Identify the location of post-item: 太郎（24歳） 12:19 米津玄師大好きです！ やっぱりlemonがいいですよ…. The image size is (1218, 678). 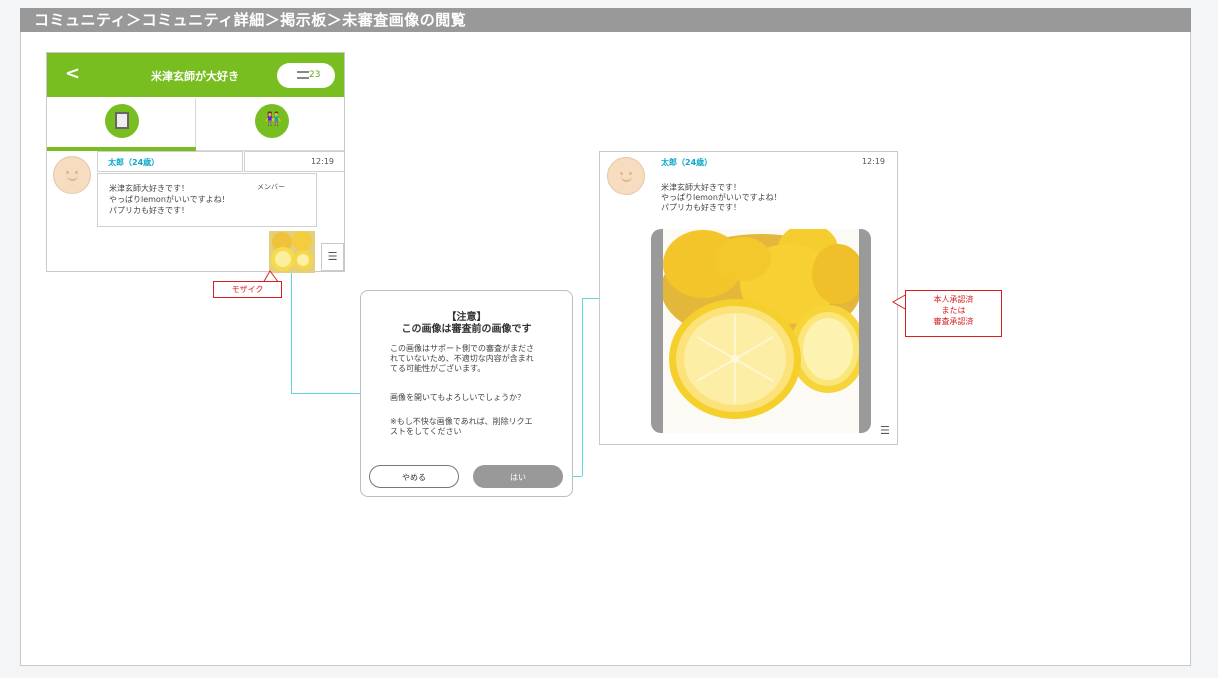
(195, 212).